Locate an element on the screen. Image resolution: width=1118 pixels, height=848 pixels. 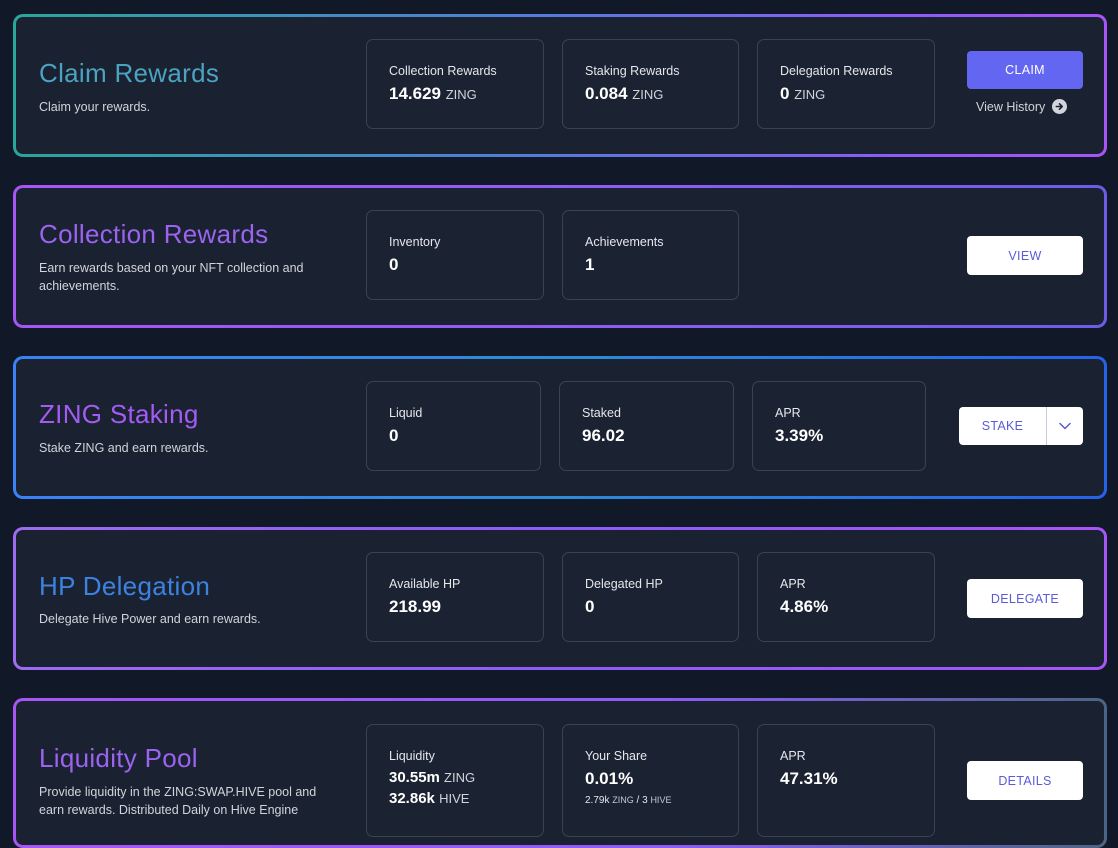
achievements-stat: Achievements 1 is located at coordinates (650, 255).